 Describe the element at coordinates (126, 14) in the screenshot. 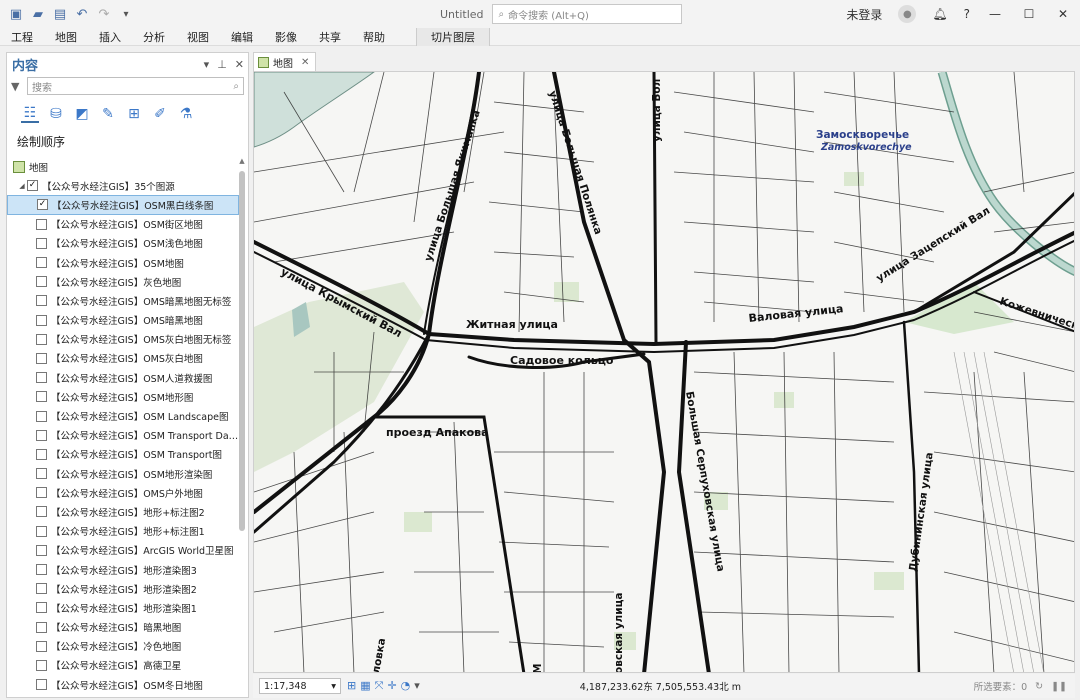

I see `customize-toolbar-icon: ▾` at that location.